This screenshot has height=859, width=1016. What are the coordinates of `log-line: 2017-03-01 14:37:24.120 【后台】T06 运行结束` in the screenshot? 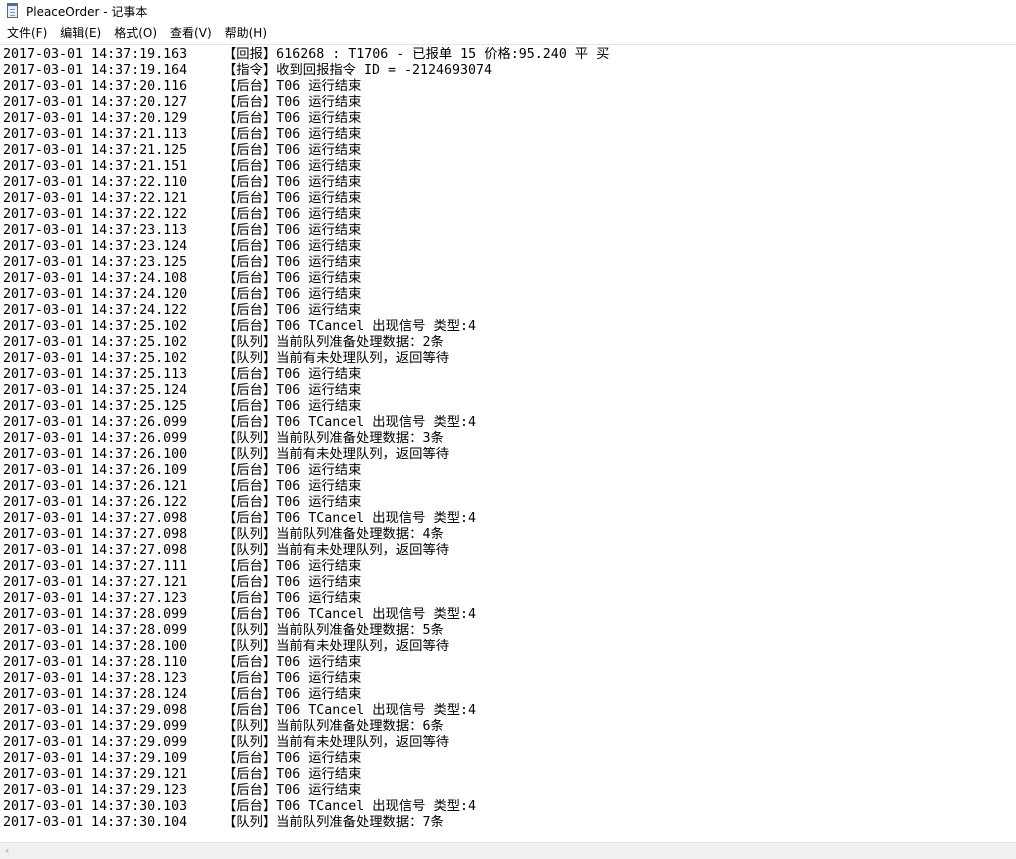 It's located at (306, 295).